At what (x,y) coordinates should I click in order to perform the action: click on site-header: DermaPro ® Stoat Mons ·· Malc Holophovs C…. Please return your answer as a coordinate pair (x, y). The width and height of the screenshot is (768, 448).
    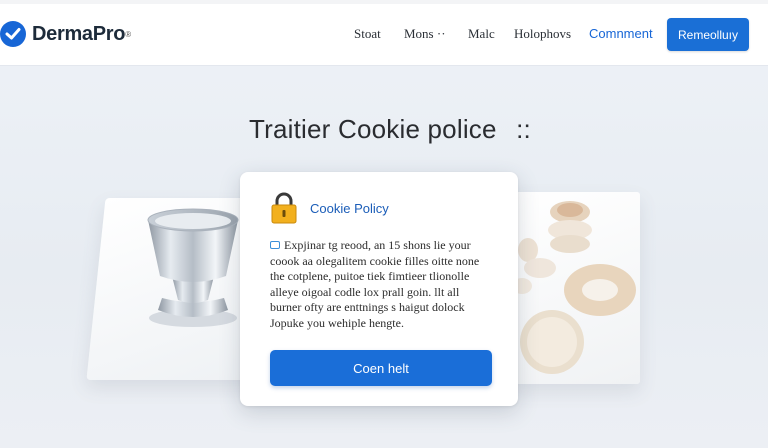
    Looking at the image, I should click on (384, 33).